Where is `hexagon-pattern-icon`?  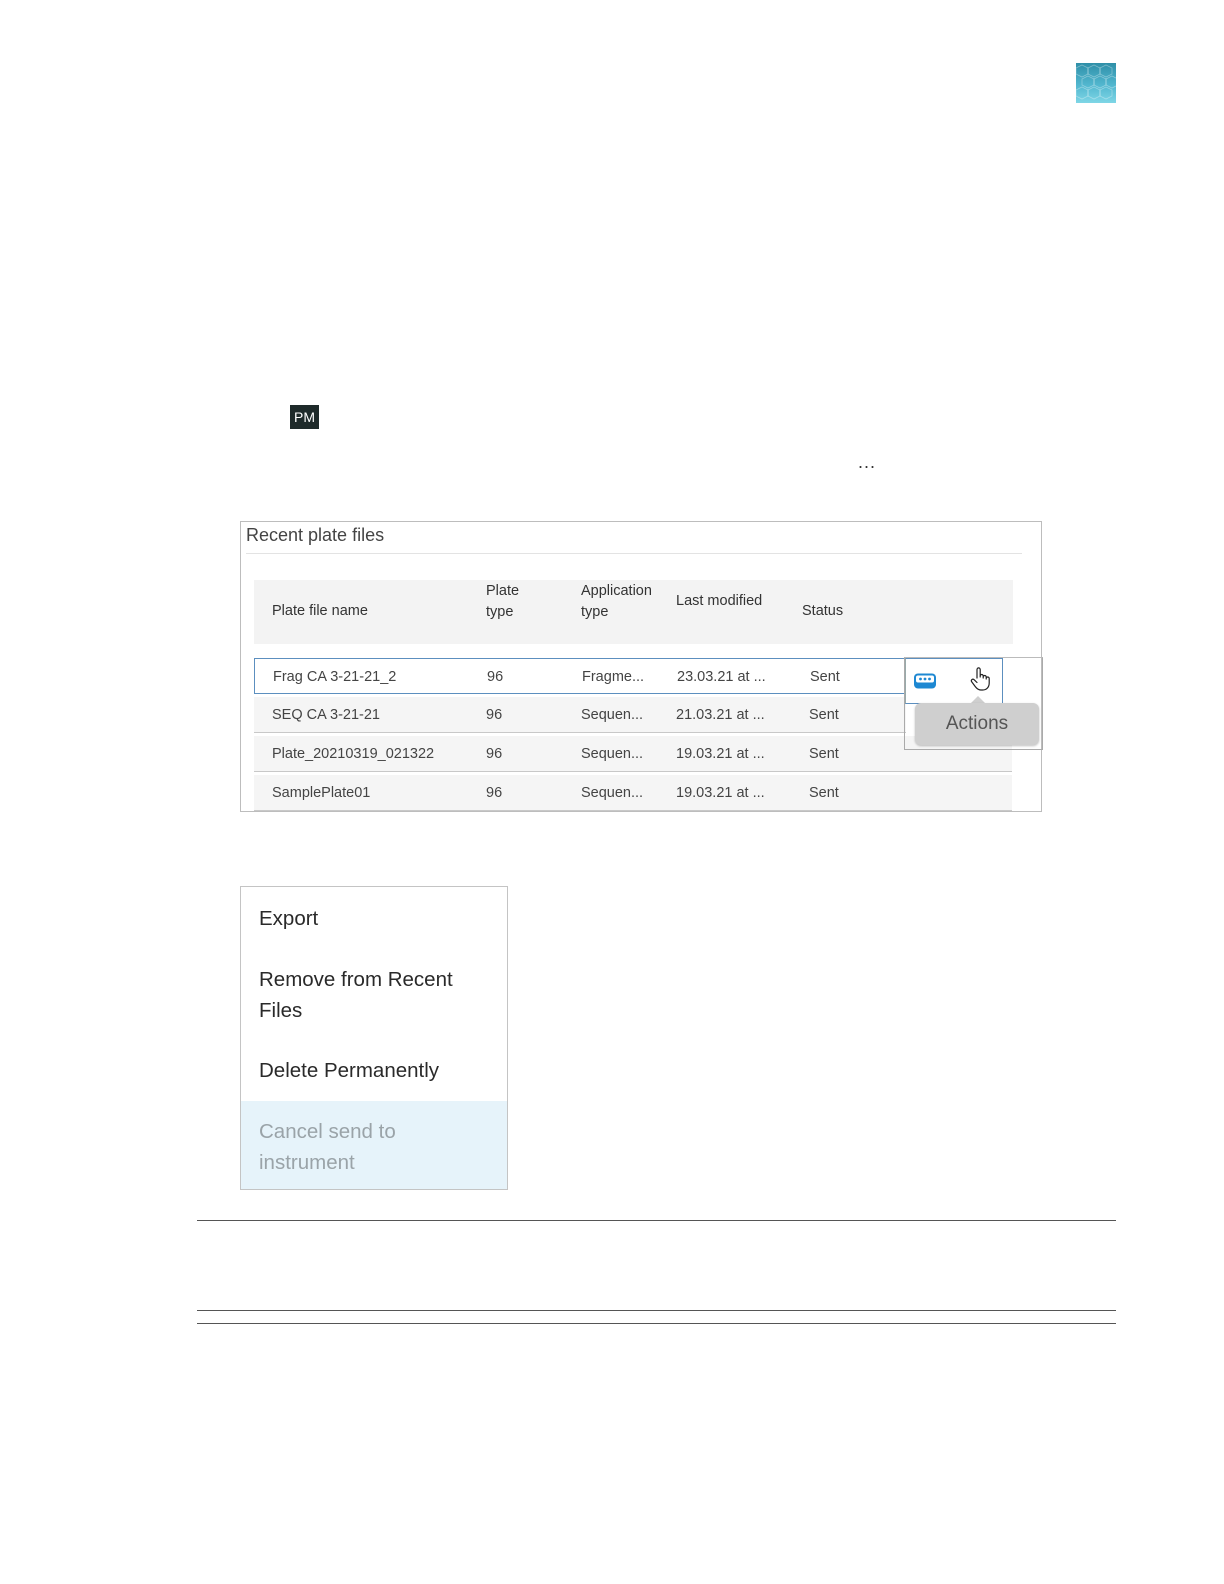 hexagon-pattern-icon is located at coordinates (1096, 82).